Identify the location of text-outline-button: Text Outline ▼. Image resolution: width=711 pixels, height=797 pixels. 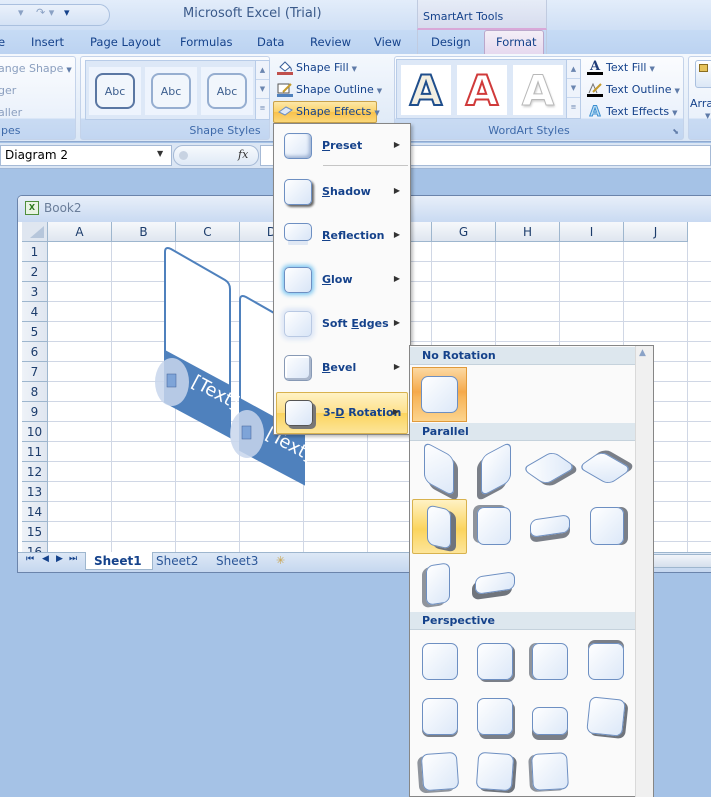
(633, 89).